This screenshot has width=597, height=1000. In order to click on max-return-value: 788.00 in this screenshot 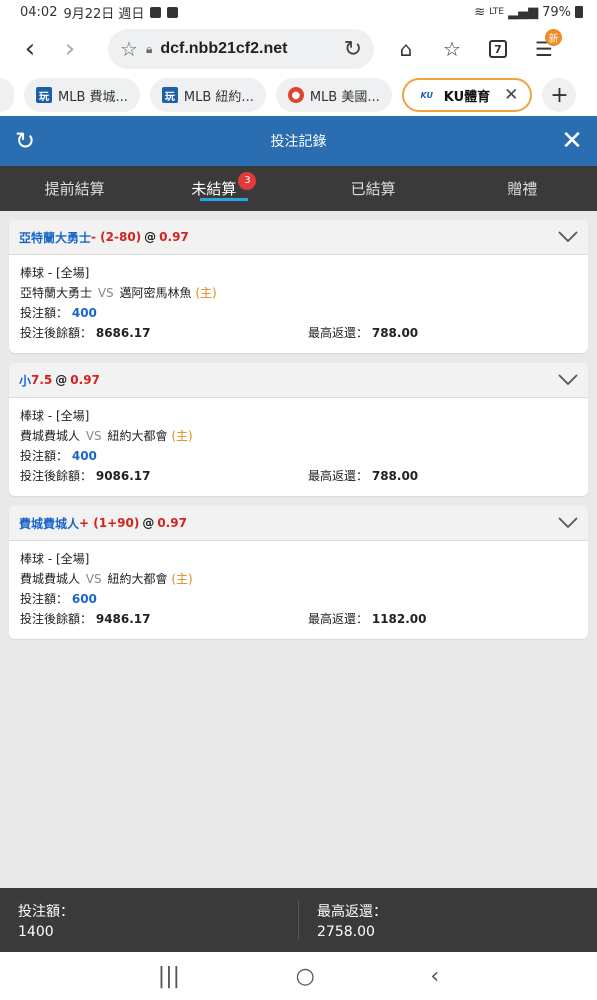, I will do `click(395, 333)`.